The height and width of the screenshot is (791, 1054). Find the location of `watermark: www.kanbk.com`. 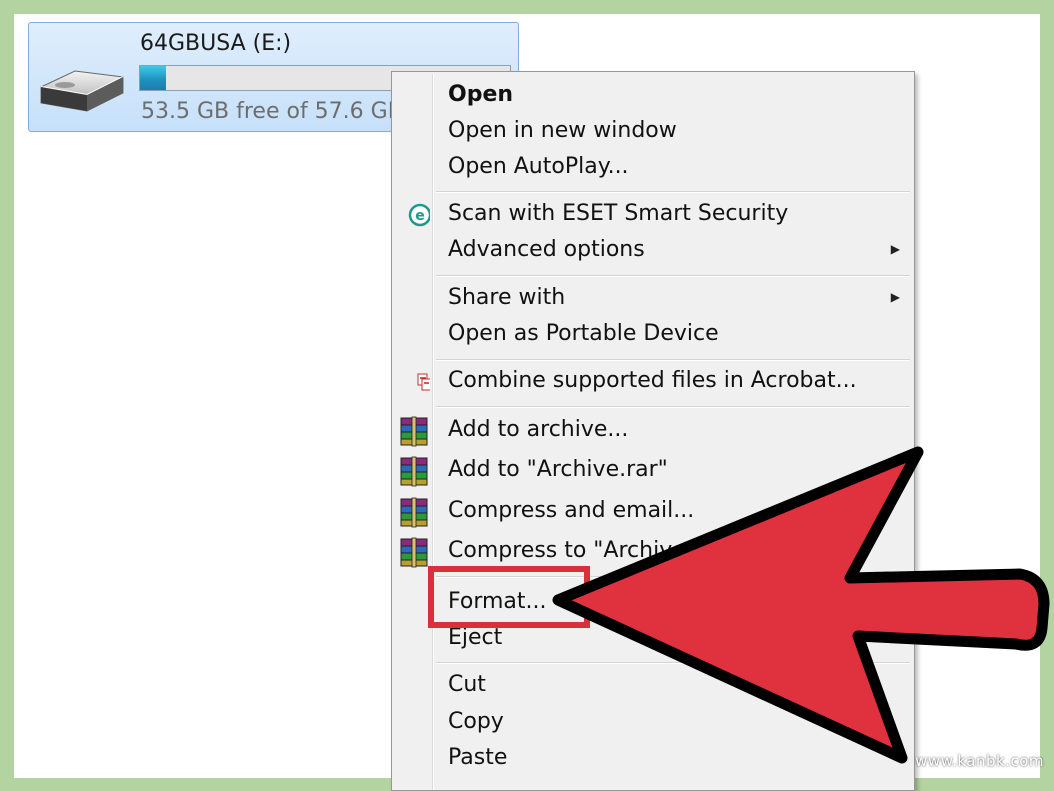

watermark: www.kanbk.com is located at coordinates (979, 761).